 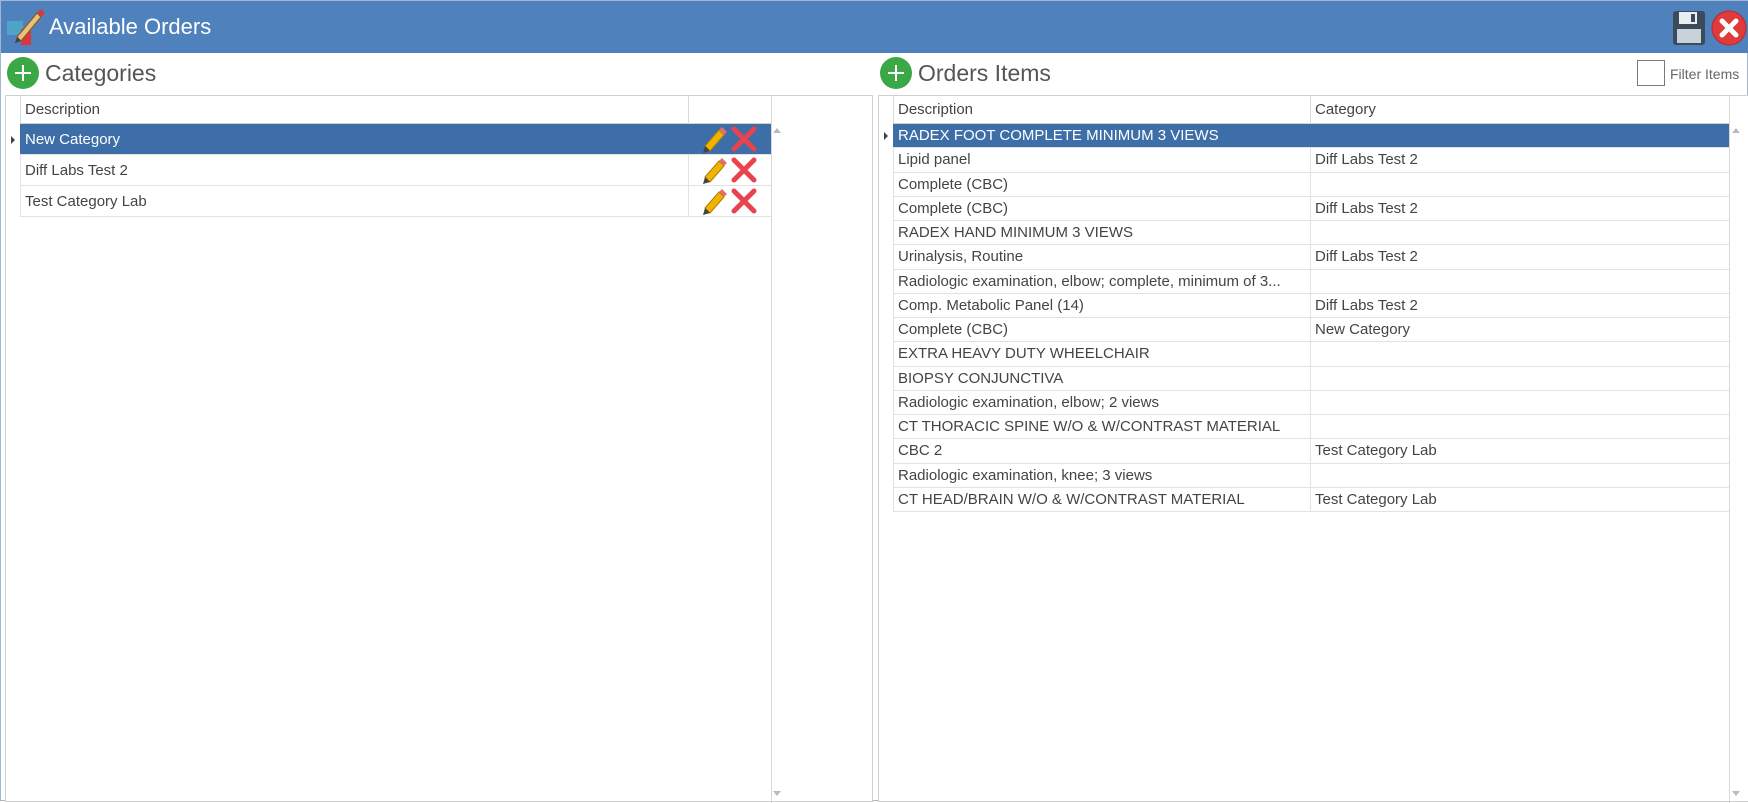 I want to click on category-description: New Category, so click(x=354, y=139).